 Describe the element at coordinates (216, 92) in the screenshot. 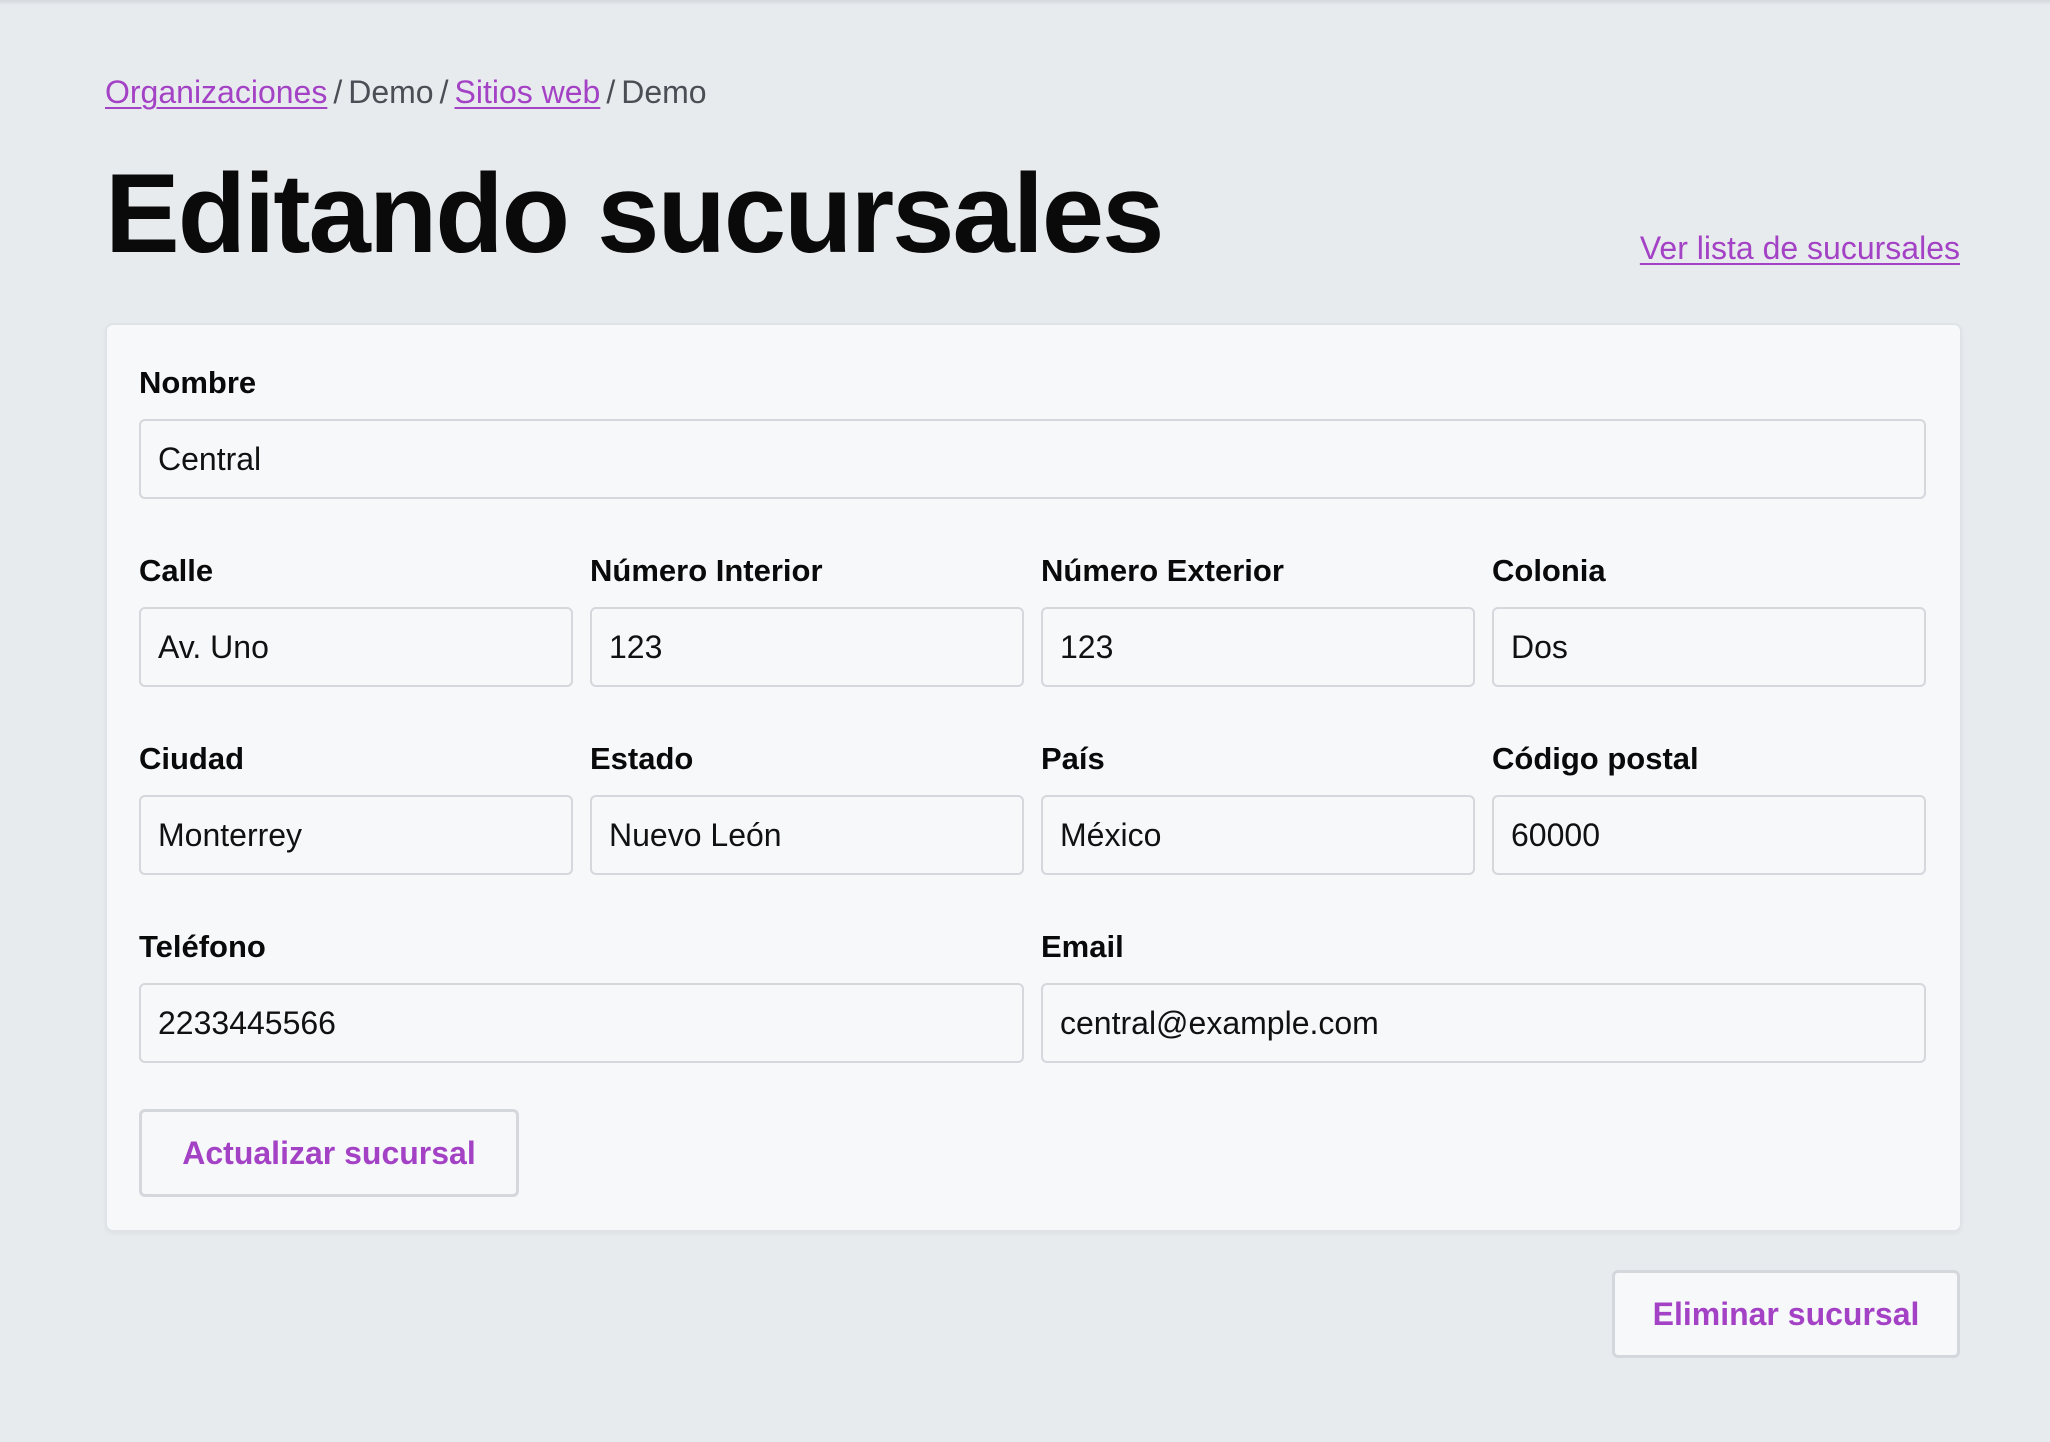

I see `breadcrumb-organizaciones-link: Organizaciones` at that location.